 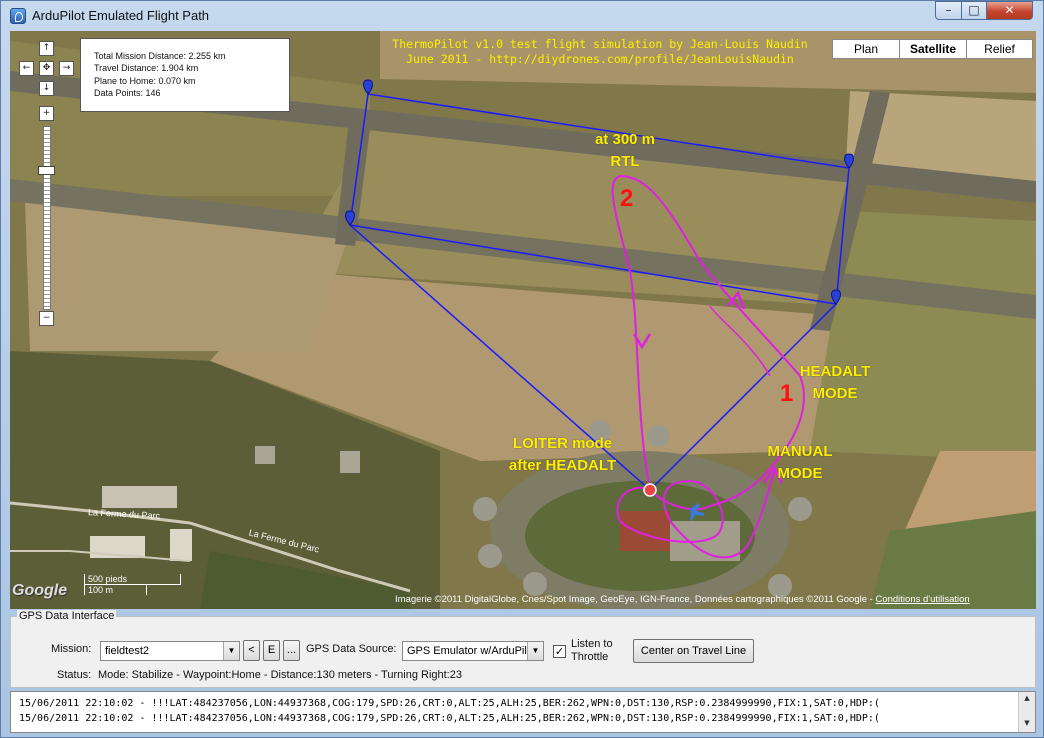 I want to click on map-type-satellite-button: Satellite, so click(x=933, y=49).